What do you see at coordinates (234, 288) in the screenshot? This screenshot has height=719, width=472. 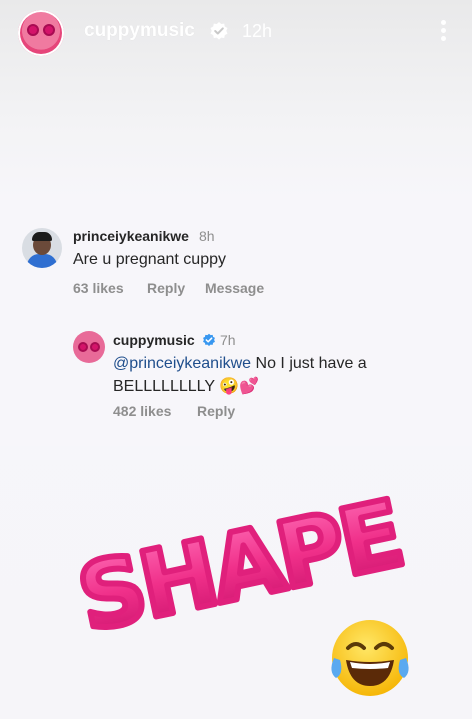 I see `message-button: Message` at bounding box center [234, 288].